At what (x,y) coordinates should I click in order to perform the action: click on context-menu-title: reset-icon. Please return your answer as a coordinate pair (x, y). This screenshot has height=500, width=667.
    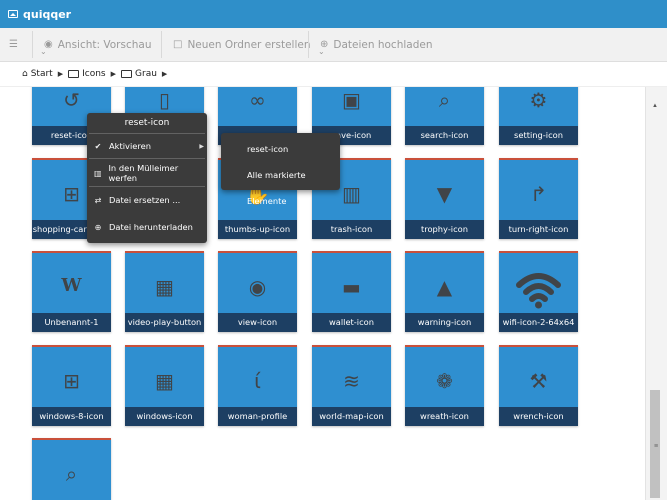
    Looking at the image, I should click on (147, 123).